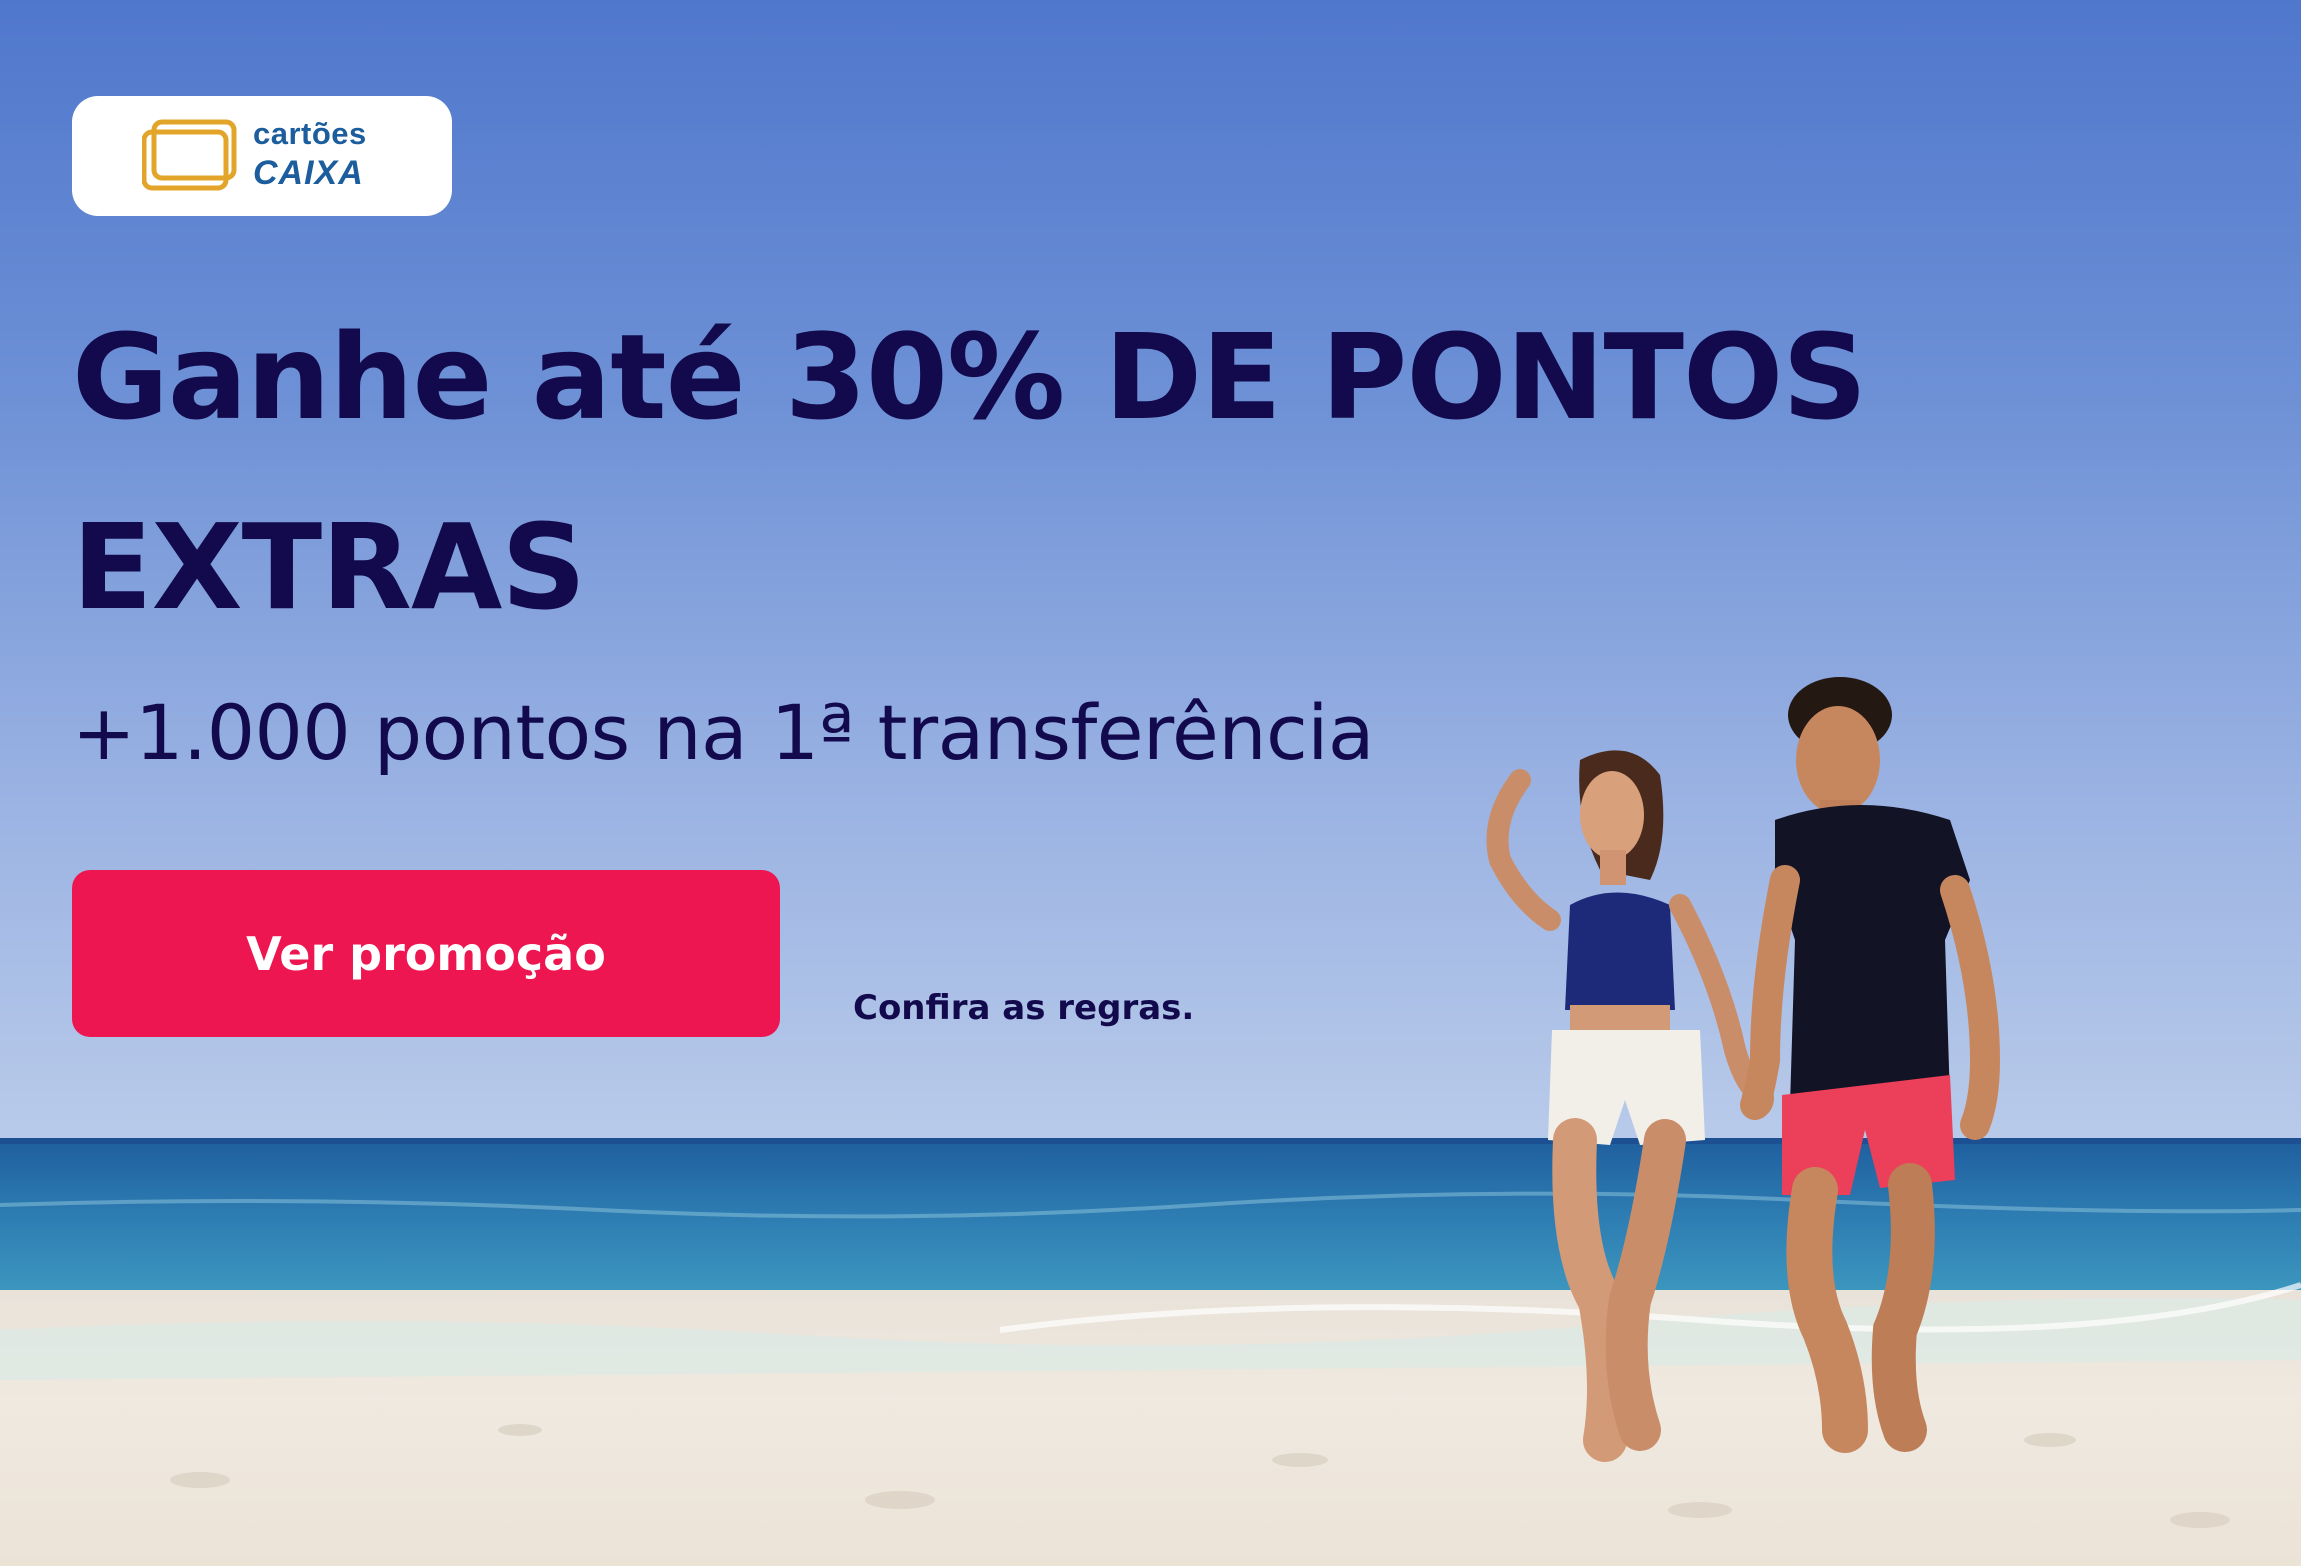 The image size is (2301, 1566). Describe the element at coordinates (310, 133) in the screenshot. I see `brand-name-line1: cartões` at that location.